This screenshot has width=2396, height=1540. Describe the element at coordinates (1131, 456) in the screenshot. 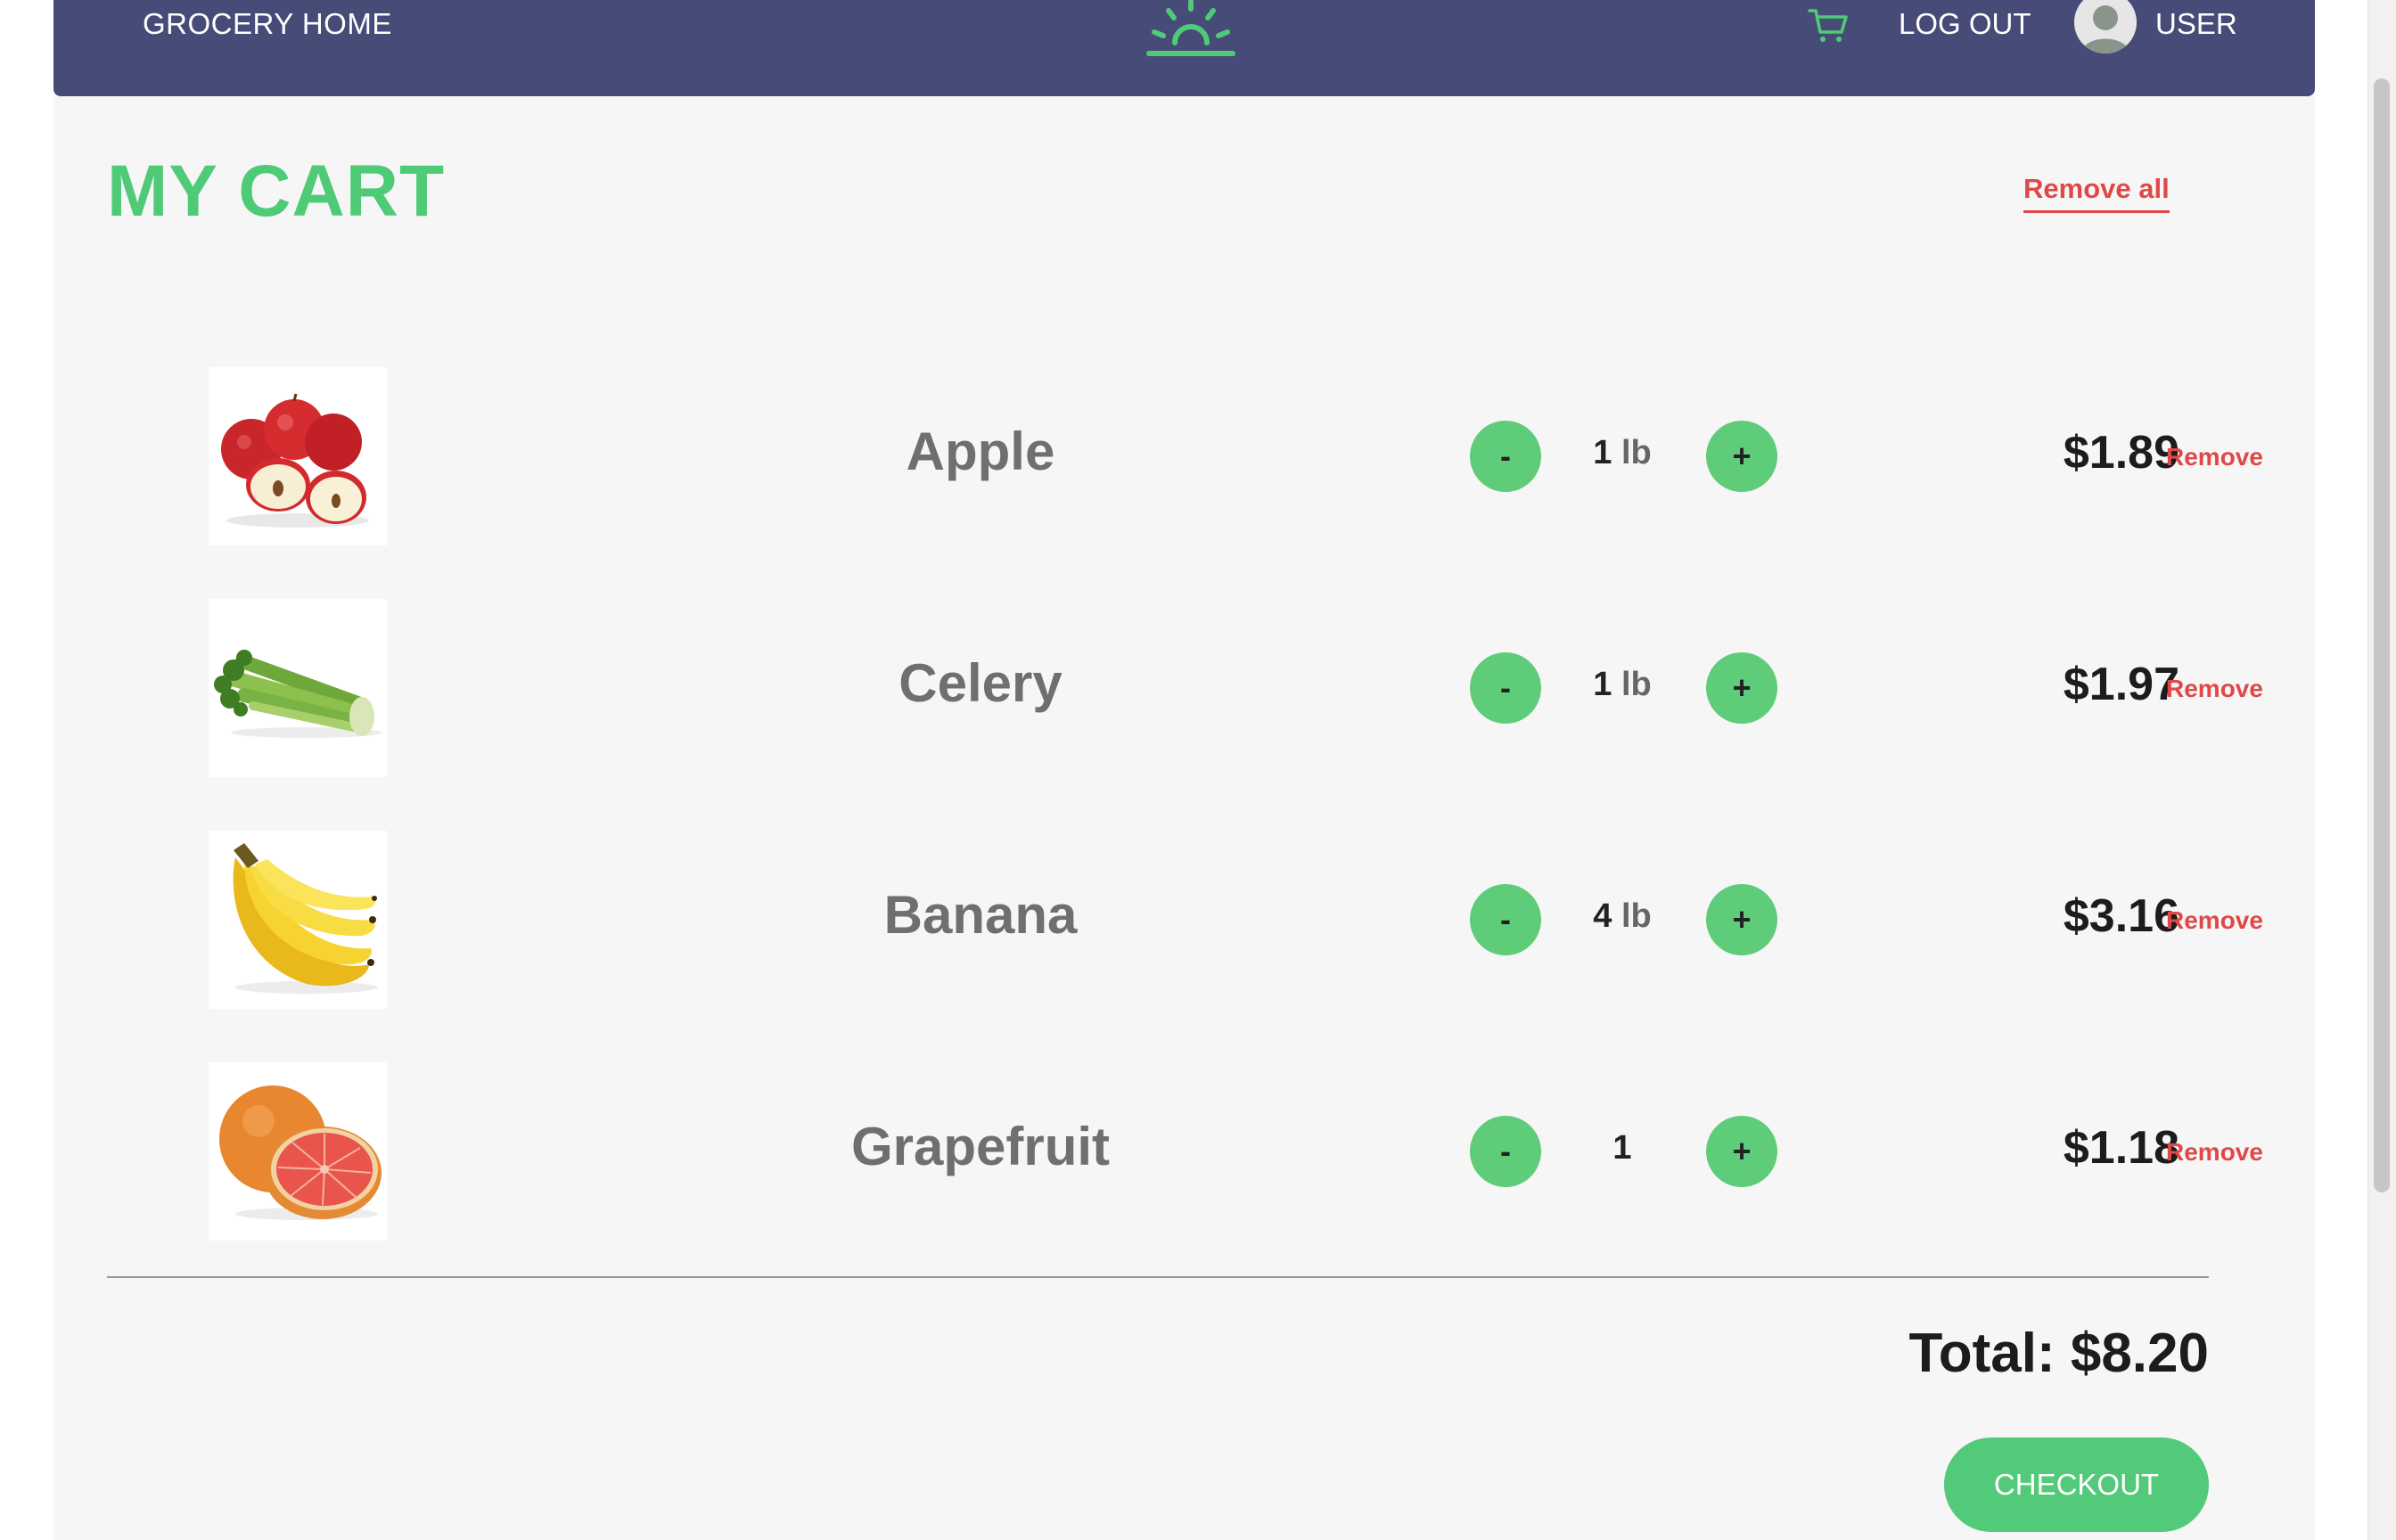

I see `cart-item-row: Apple - 1 lb + $1.89 Remove` at that location.